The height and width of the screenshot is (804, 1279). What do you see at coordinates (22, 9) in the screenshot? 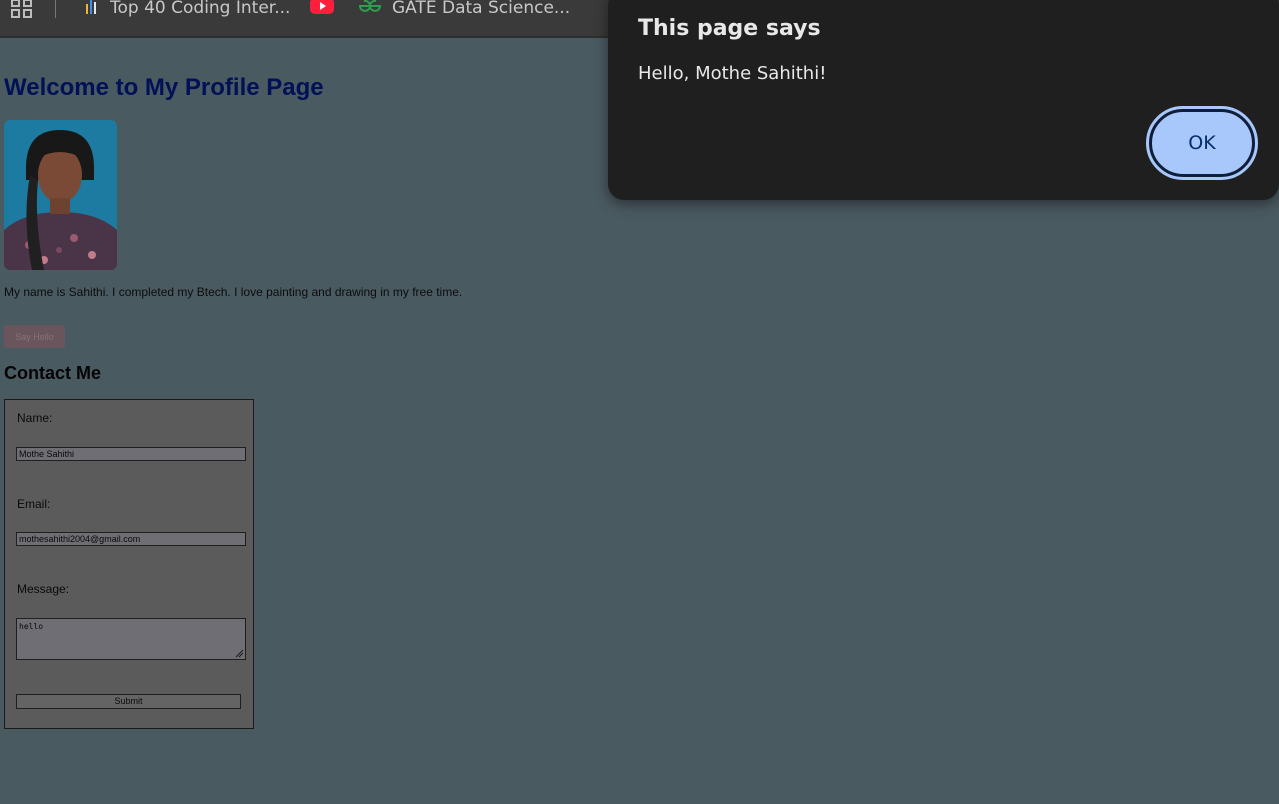
I see `apps-grid-icon` at bounding box center [22, 9].